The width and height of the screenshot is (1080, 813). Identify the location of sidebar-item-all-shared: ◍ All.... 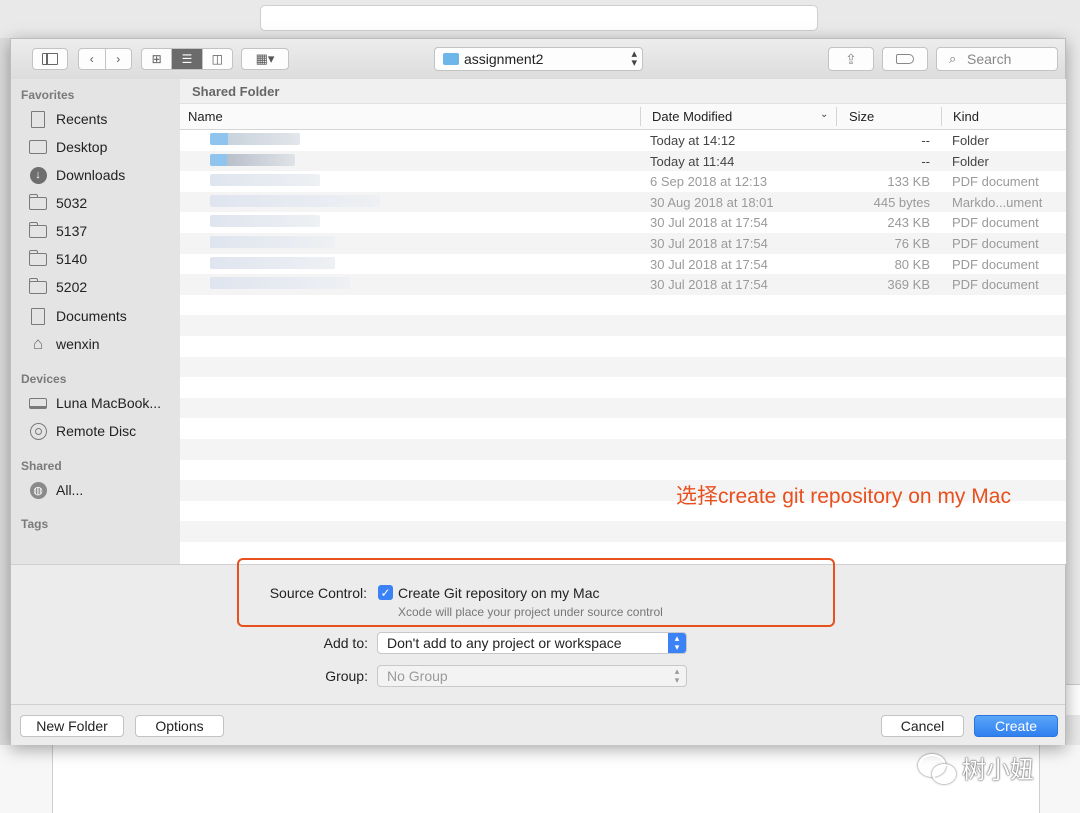
(56, 490).